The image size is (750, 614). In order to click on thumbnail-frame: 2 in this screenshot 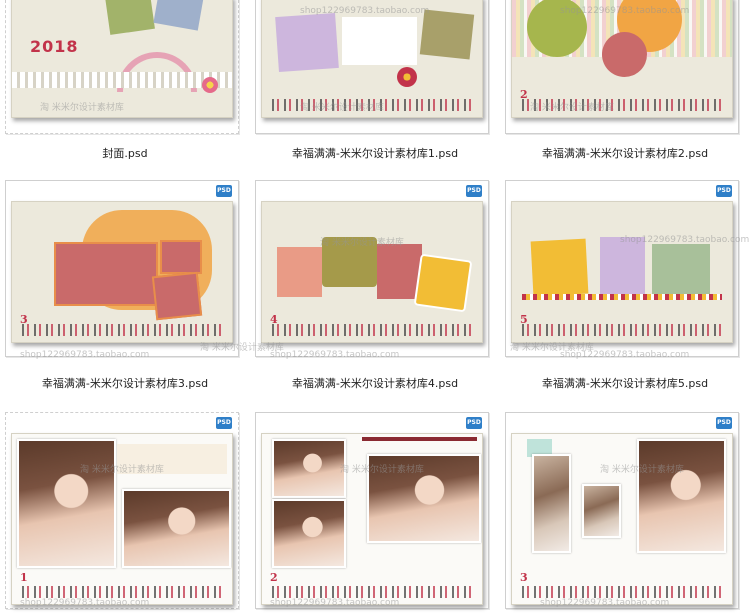, I will do `click(622, 67)`.